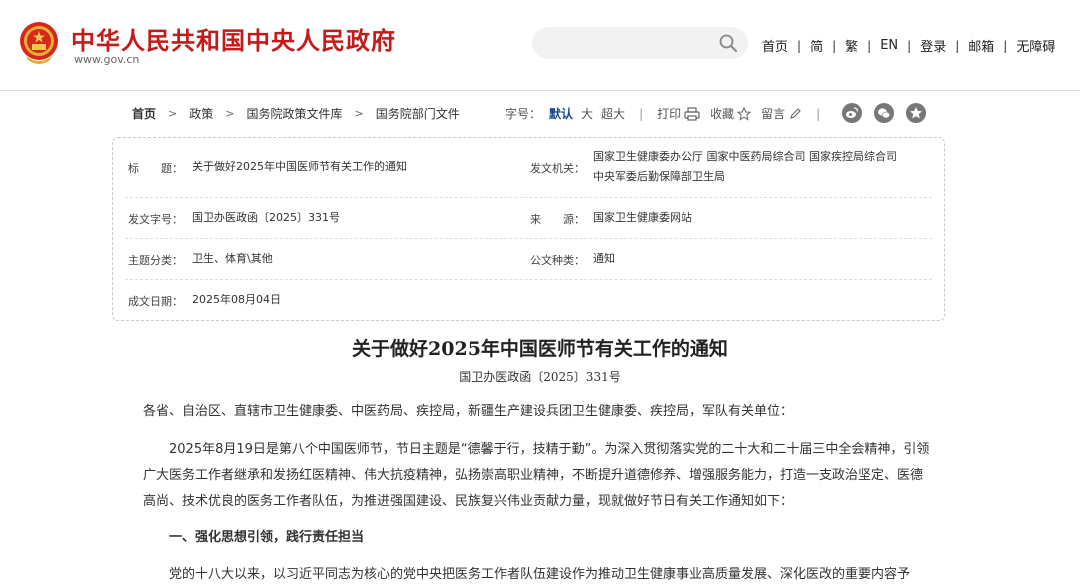  Describe the element at coordinates (604, 258) in the screenshot. I see `meta-doctype-value: 通知` at that location.